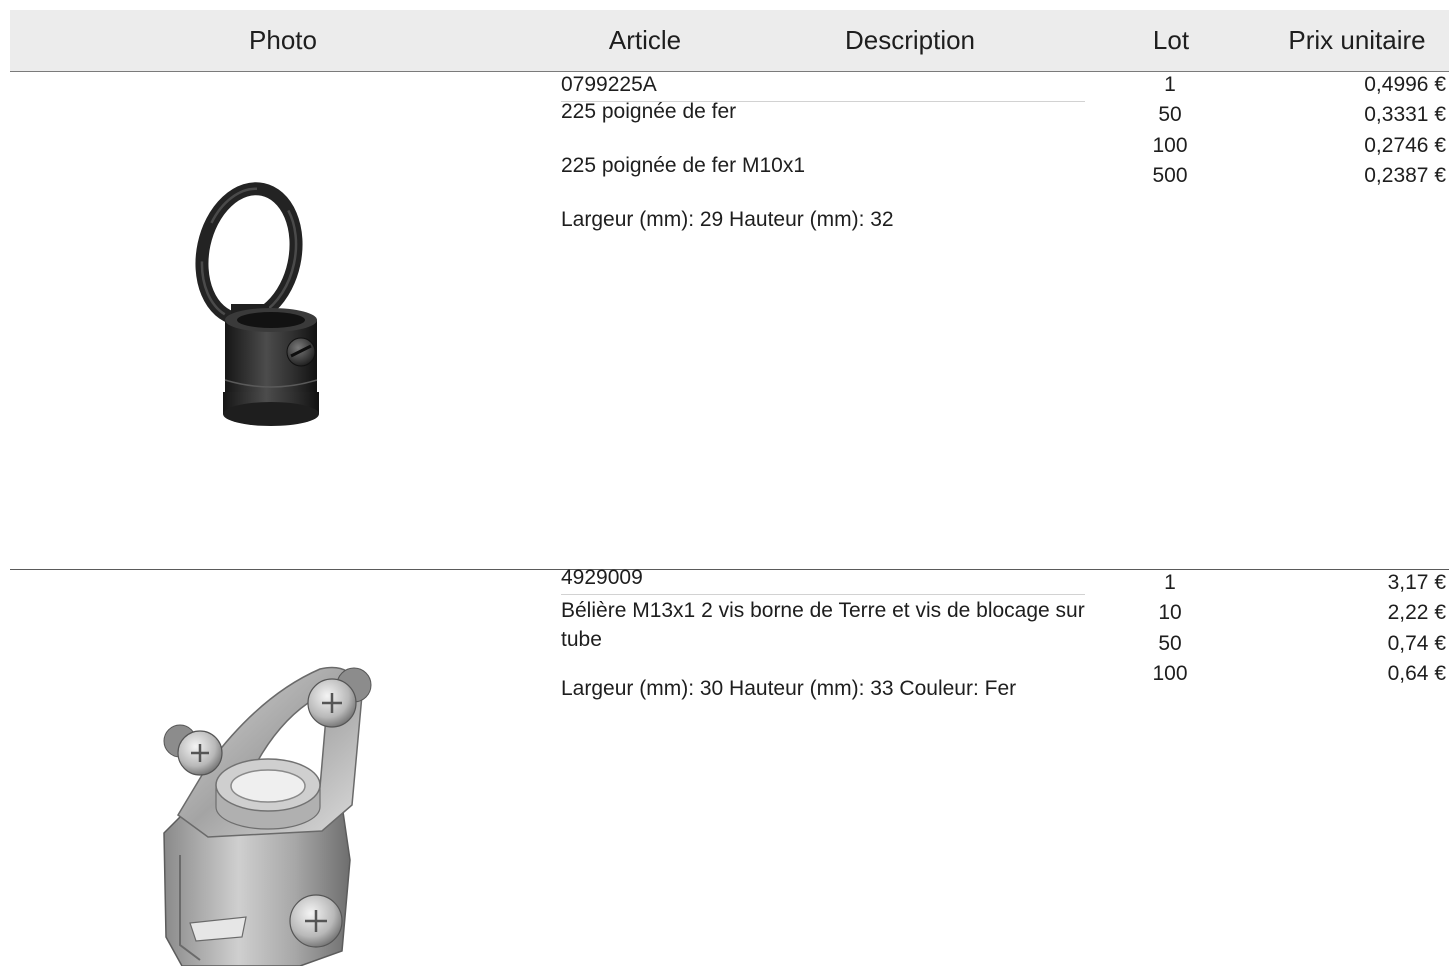  I want to click on unit-price: 0,2746 €, so click(1405, 145).